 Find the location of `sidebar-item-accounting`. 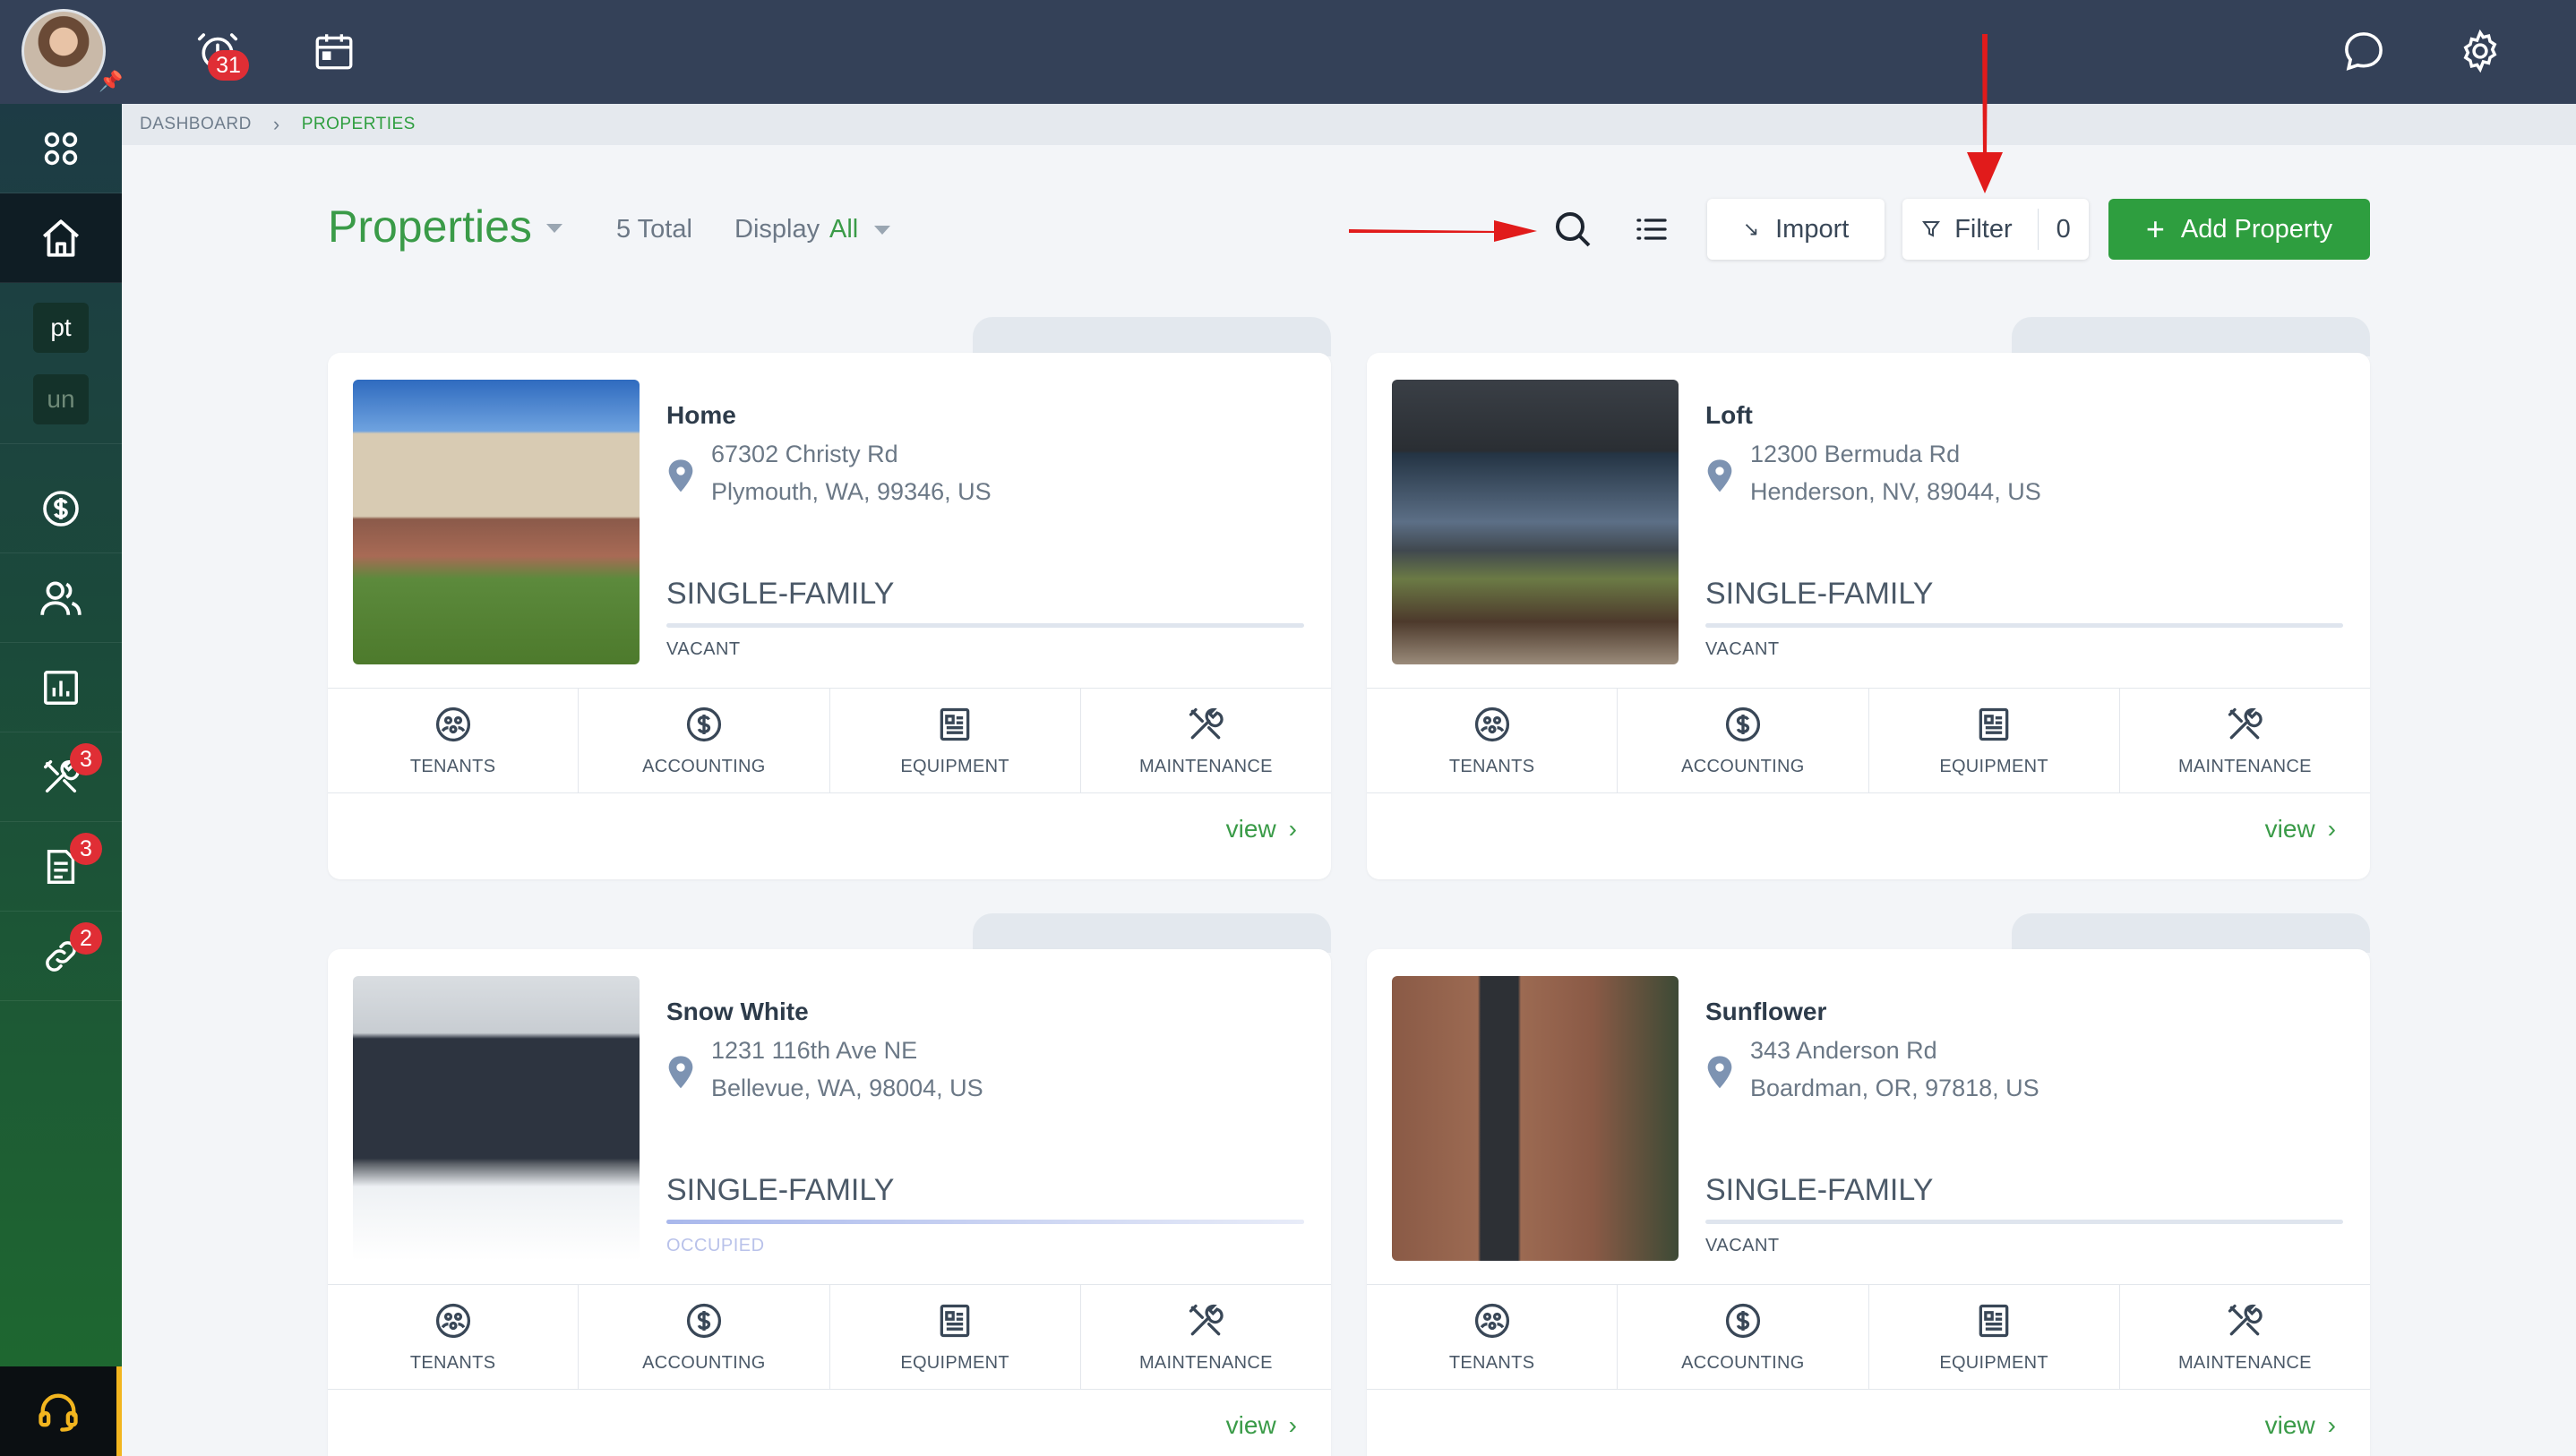

sidebar-item-accounting is located at coordinates (61, 509).